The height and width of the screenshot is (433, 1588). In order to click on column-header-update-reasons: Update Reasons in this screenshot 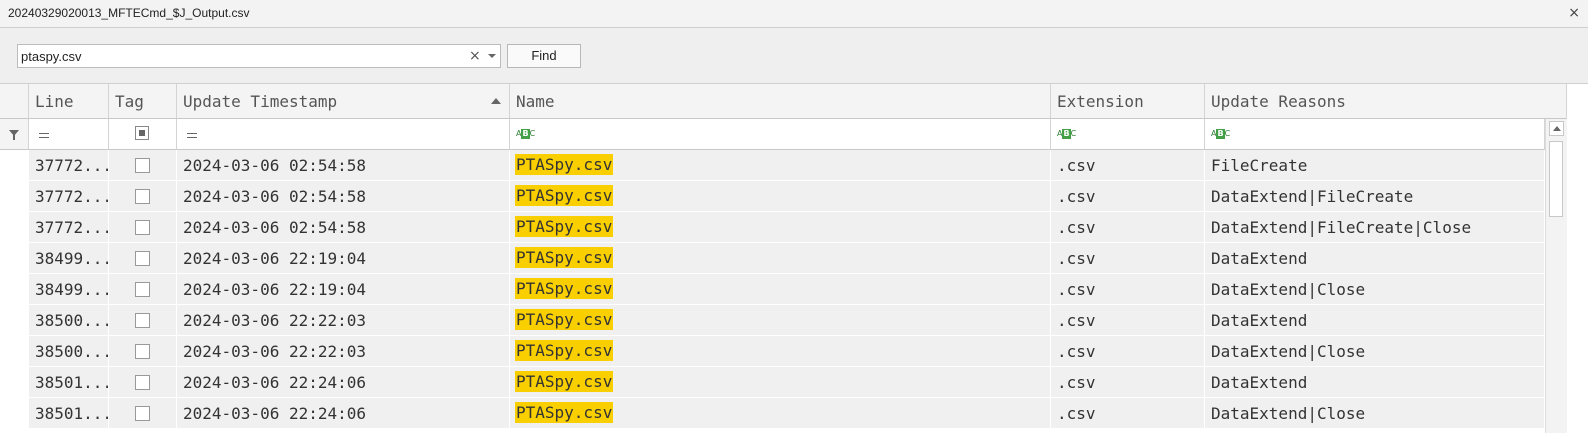, I will do `click(1386, 101)`.